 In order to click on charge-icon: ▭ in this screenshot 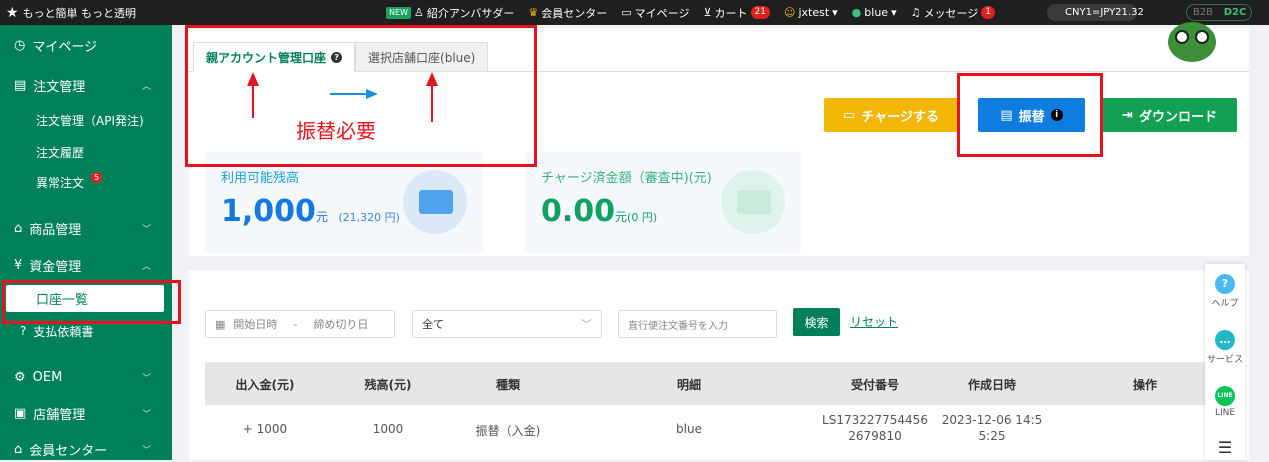, I will do `click(849, 115)`.